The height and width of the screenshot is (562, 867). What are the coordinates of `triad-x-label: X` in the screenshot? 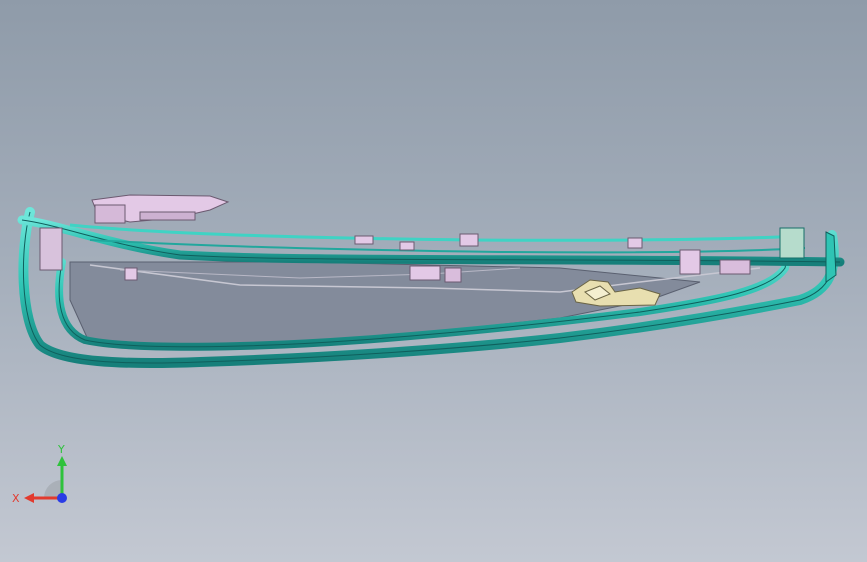 It's located at (16, 498).